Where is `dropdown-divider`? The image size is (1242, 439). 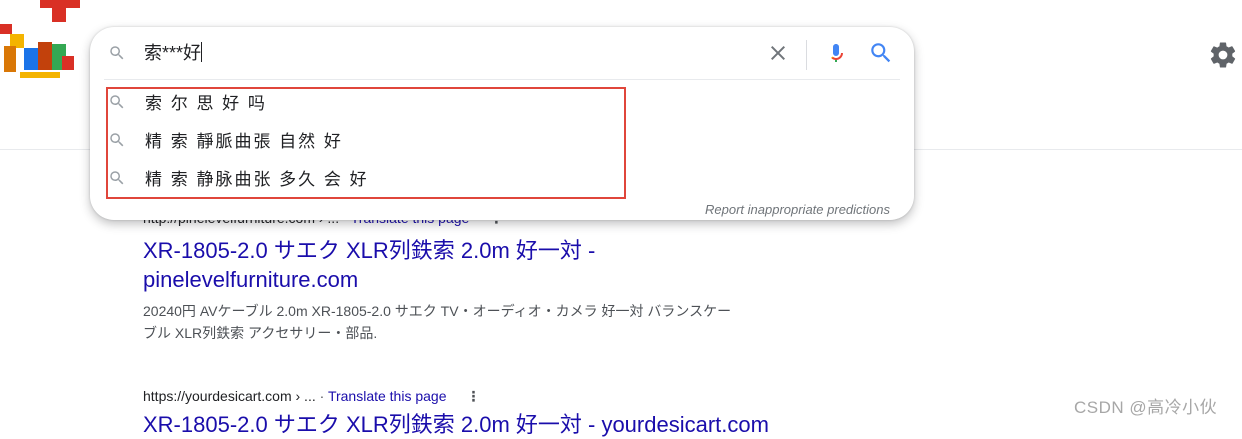
dropdown-divider is located at coordinates (502, 79).